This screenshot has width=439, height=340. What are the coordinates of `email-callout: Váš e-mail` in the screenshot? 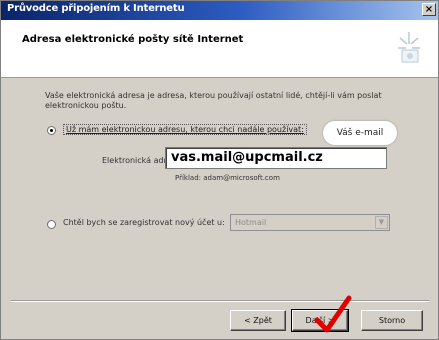 It's located at (360, 133).